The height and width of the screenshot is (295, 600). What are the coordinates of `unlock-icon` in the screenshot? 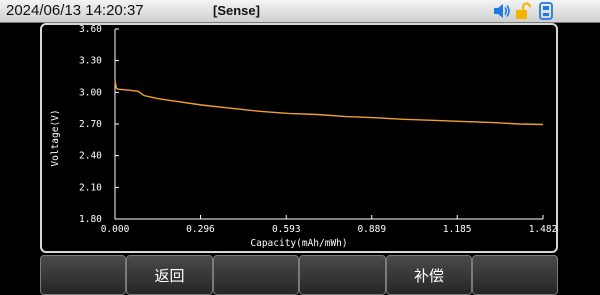 It's located at (523, 13).